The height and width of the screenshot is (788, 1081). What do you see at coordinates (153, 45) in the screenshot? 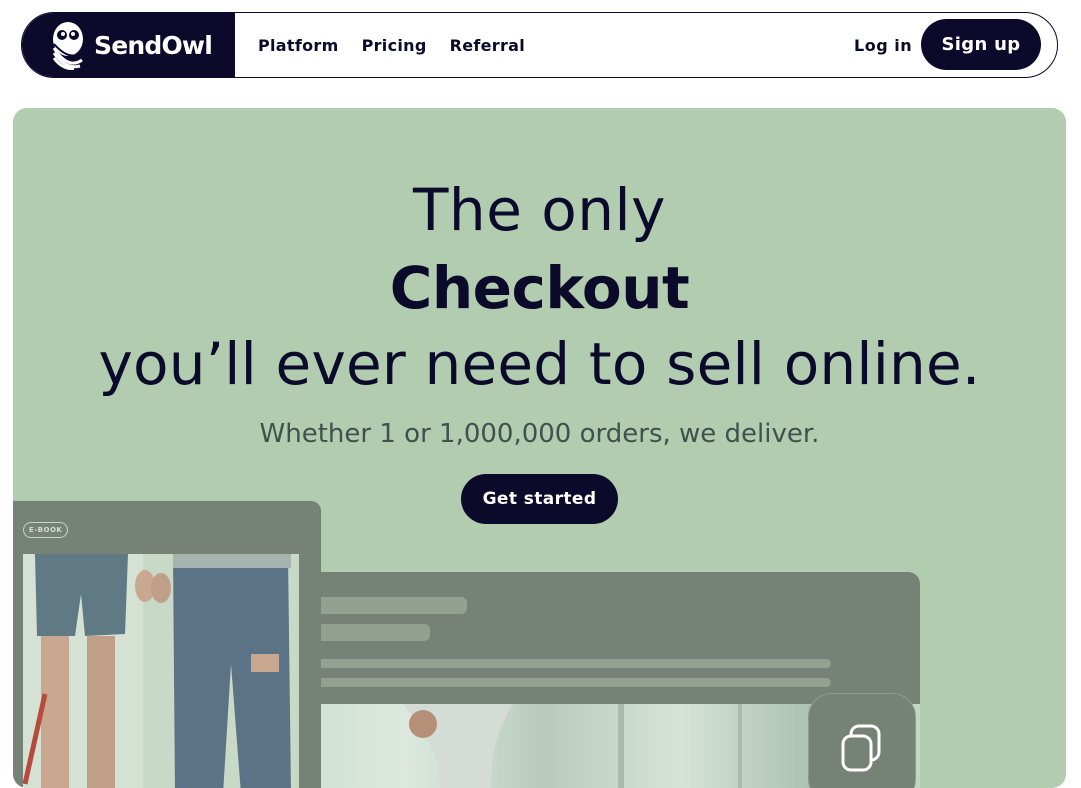
I see `brand-name: SendOwl` at bounding box center [153, 45].